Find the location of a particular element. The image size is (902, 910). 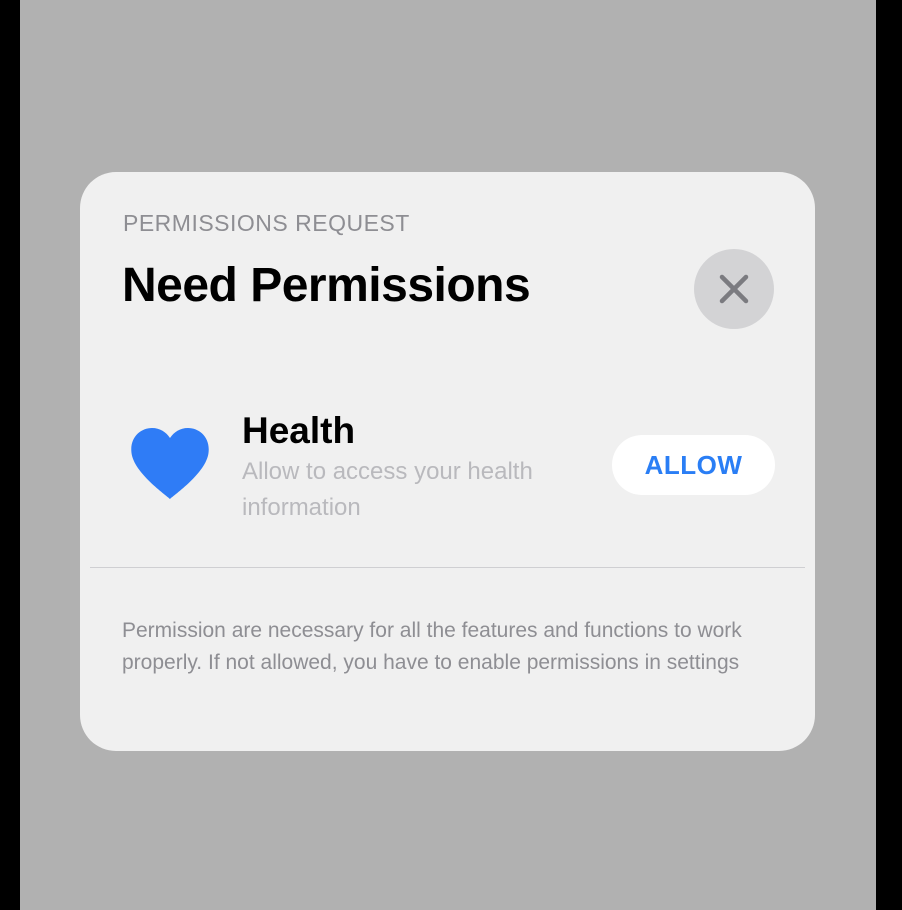

close-icon is located at coordinates (734, 289).